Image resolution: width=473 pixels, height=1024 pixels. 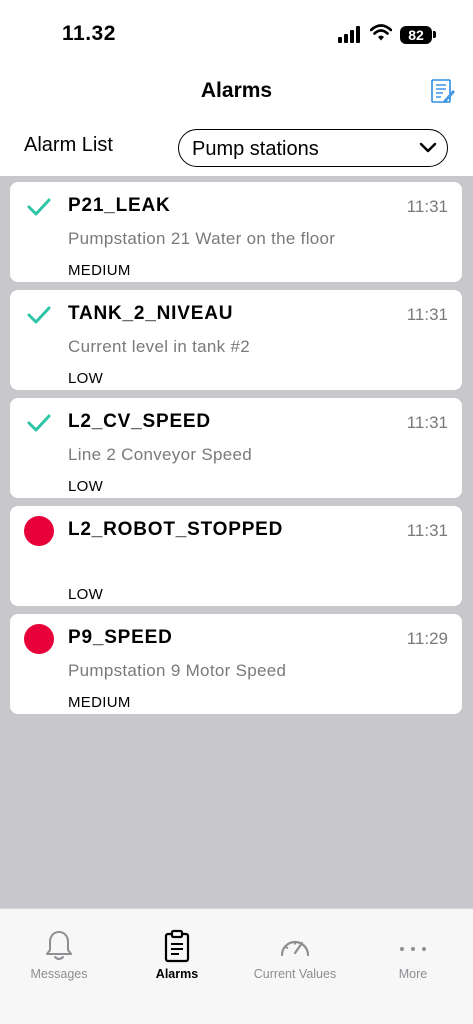 What do you see at coordinates (159, 346) in the screenshot?
I see `alarm-description: Current level in tank #2` at bounding box center [159, 346].